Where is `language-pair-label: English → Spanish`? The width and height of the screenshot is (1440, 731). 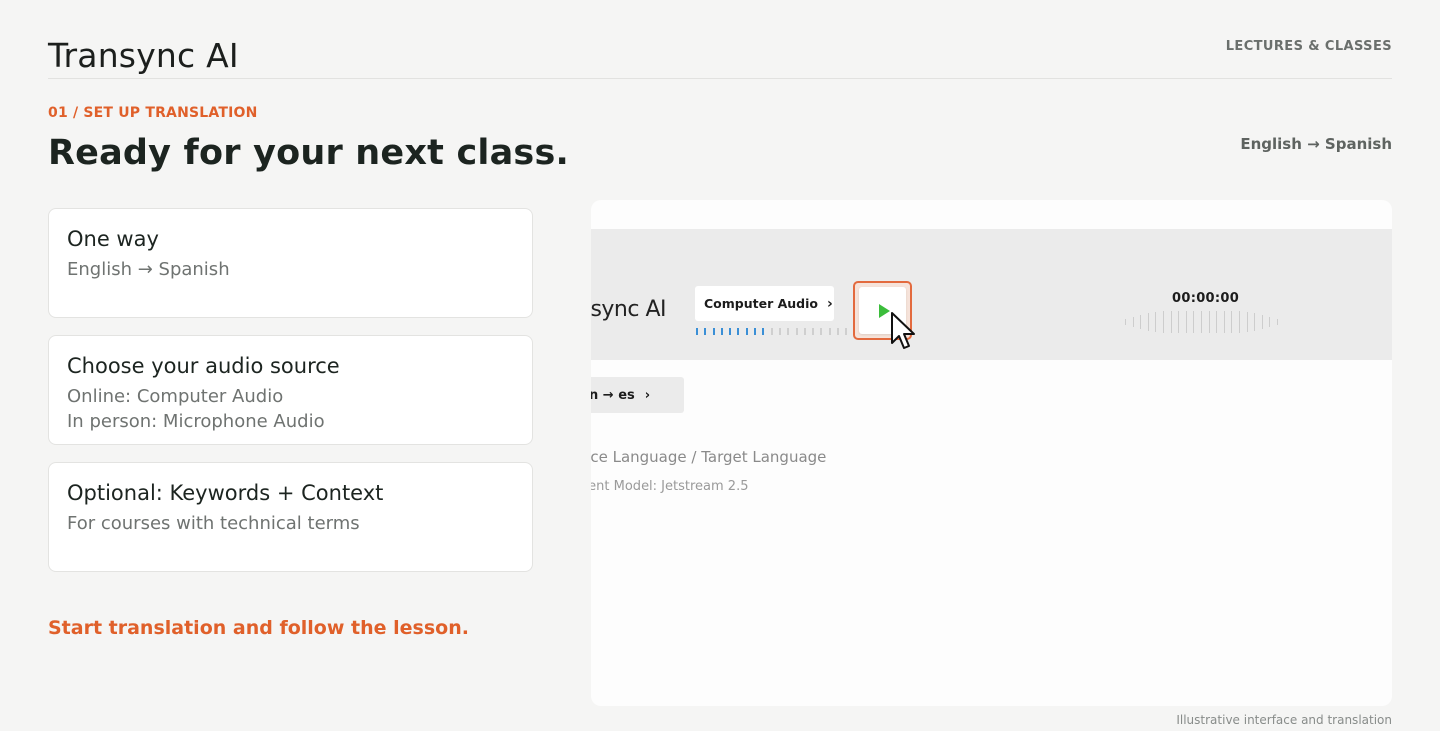
language-pair-label: English → Spanish is located at coordinates (1316, 144).